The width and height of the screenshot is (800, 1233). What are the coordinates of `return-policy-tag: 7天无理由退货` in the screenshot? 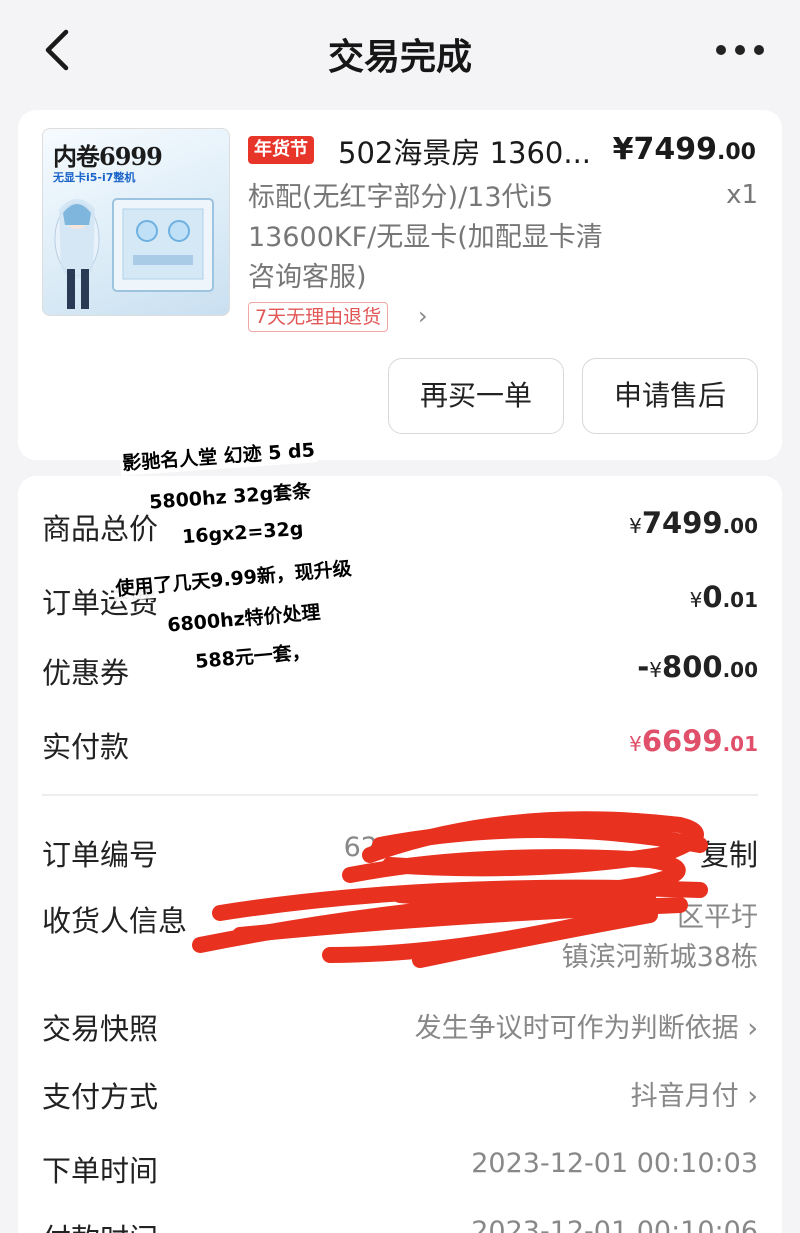 It's located at (318, 317).